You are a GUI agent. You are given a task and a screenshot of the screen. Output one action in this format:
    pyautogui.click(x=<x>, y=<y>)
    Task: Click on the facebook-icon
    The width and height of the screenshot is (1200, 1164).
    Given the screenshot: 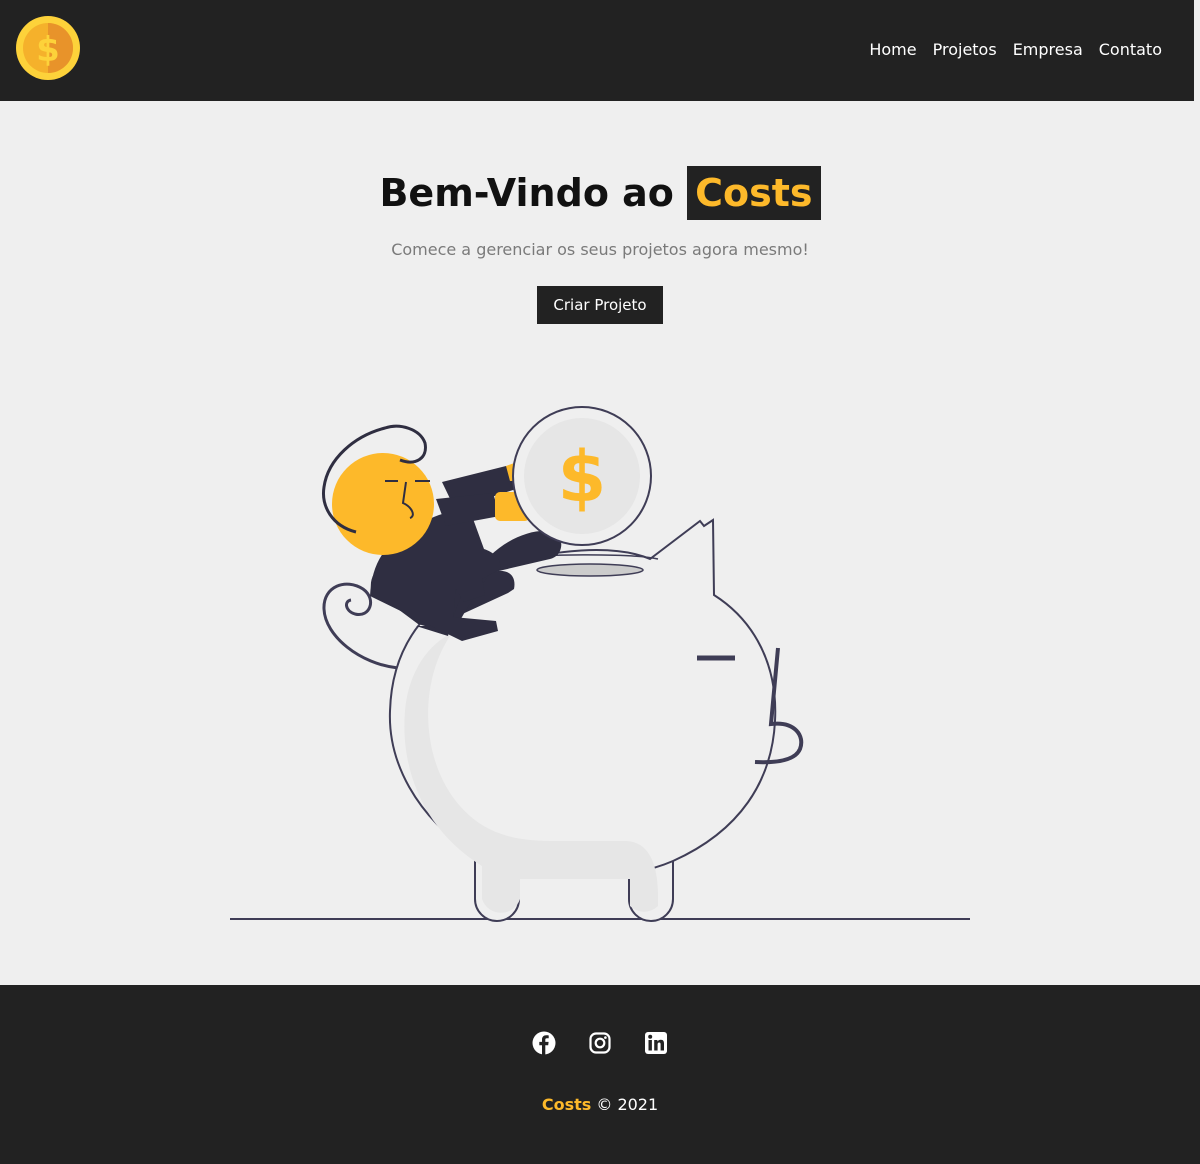 What is the action you would take?
    pyautogui.click(x=544, y=1043)
    